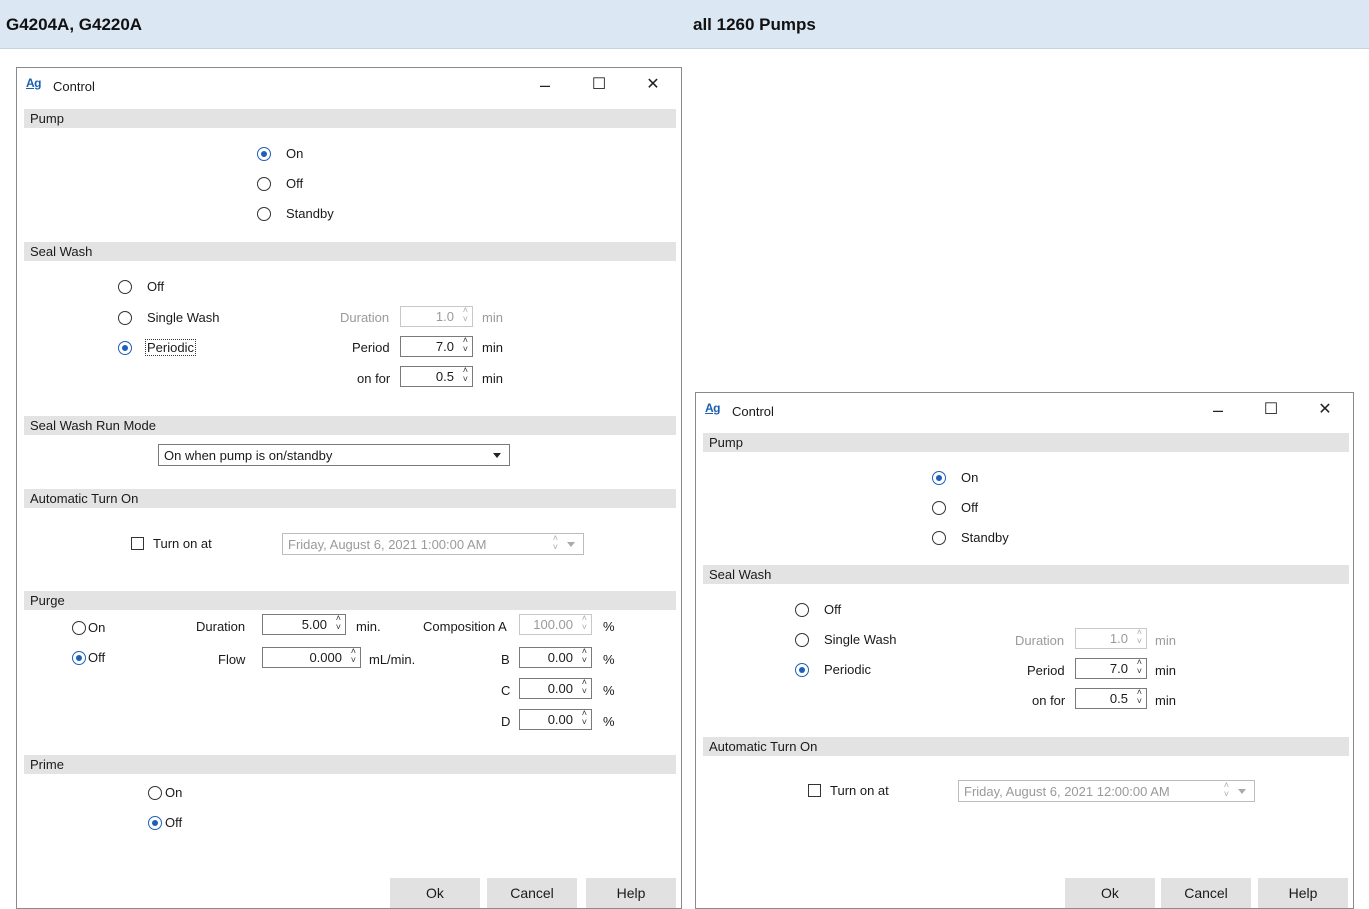  What do you see at coordinates (1046, 670) in the screenshot?
I see `seal-period-label: Period` at bounding box center [1046, 670].